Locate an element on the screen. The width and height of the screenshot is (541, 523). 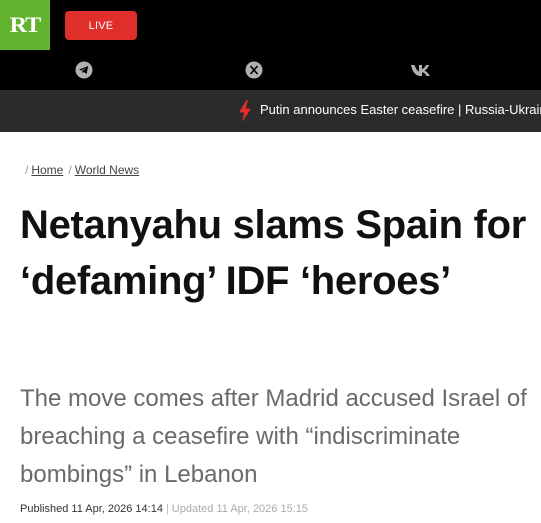
rt-logo: RT is located at coordinates (25, 25).